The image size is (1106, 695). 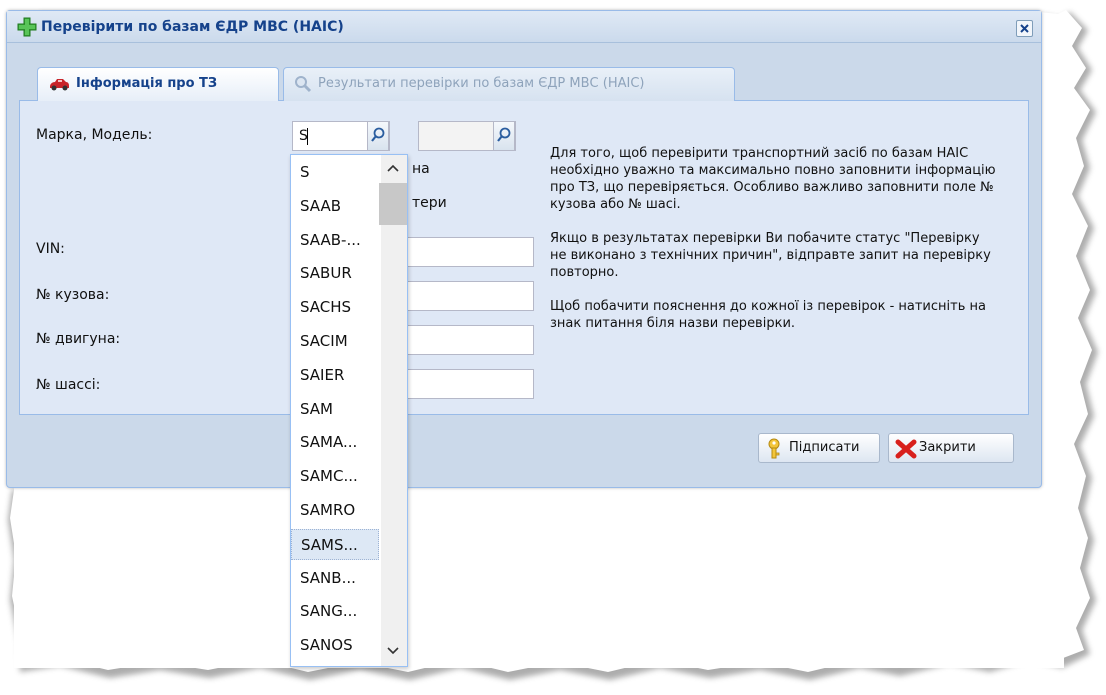 What do you see at coordinates (906, 449) in the screenshot?
I see `red-x-icon` at bounding box center [906, 449].